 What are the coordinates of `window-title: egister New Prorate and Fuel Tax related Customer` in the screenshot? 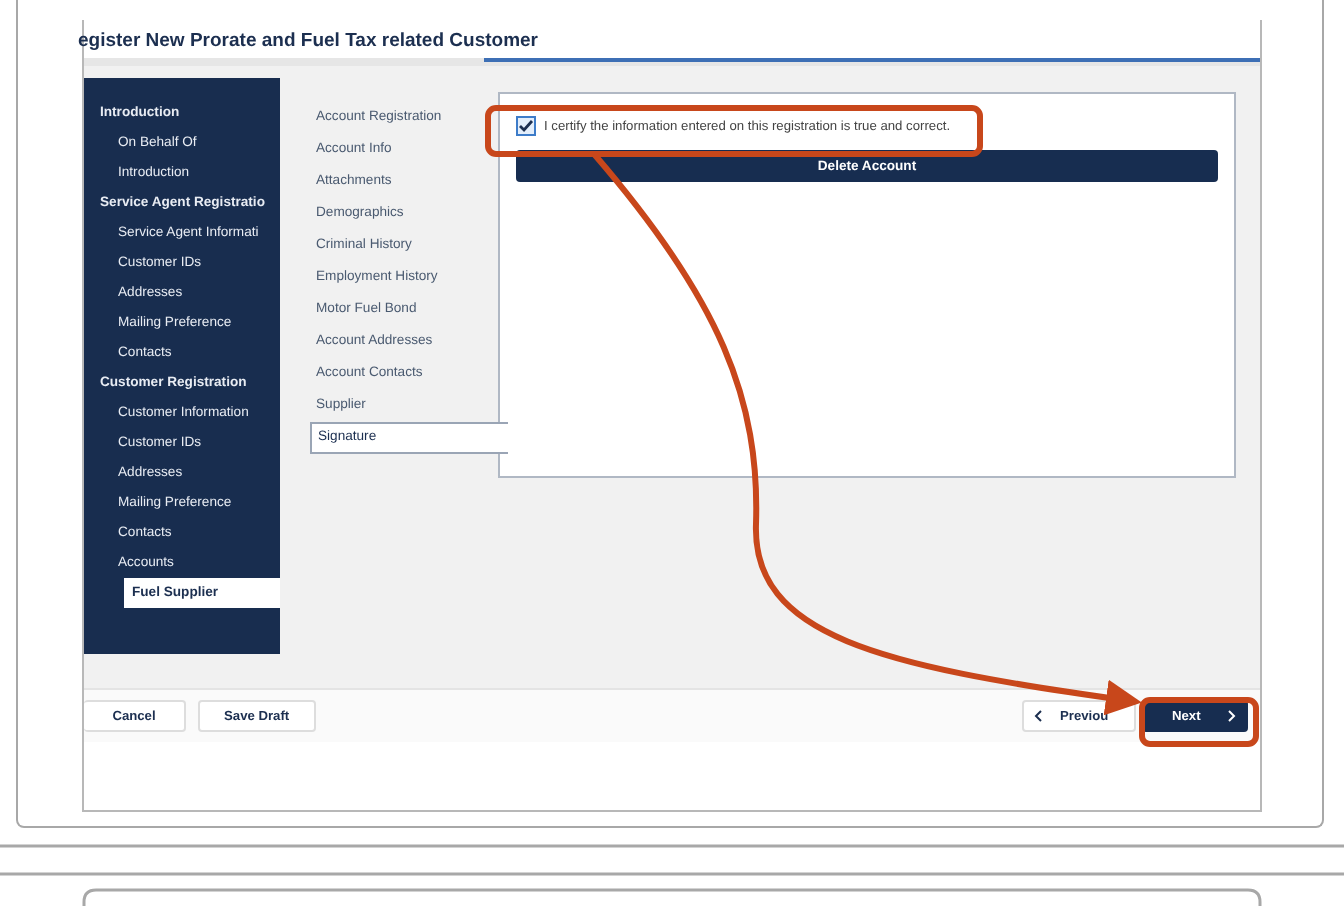 It's located at (308, 41).